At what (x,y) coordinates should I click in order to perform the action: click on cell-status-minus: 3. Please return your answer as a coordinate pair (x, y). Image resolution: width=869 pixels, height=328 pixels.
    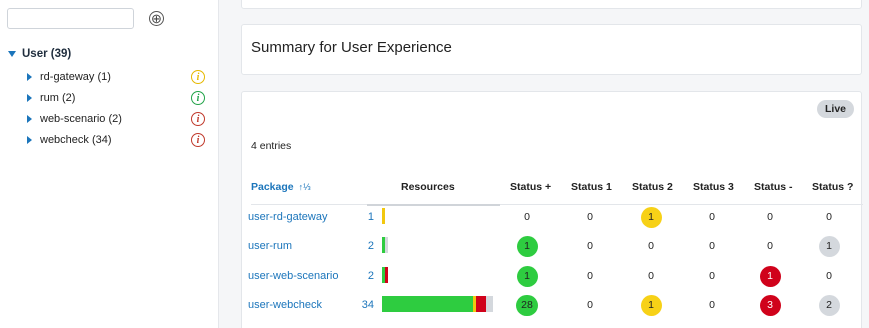
    Looking at the image, I should click on (770, 305).